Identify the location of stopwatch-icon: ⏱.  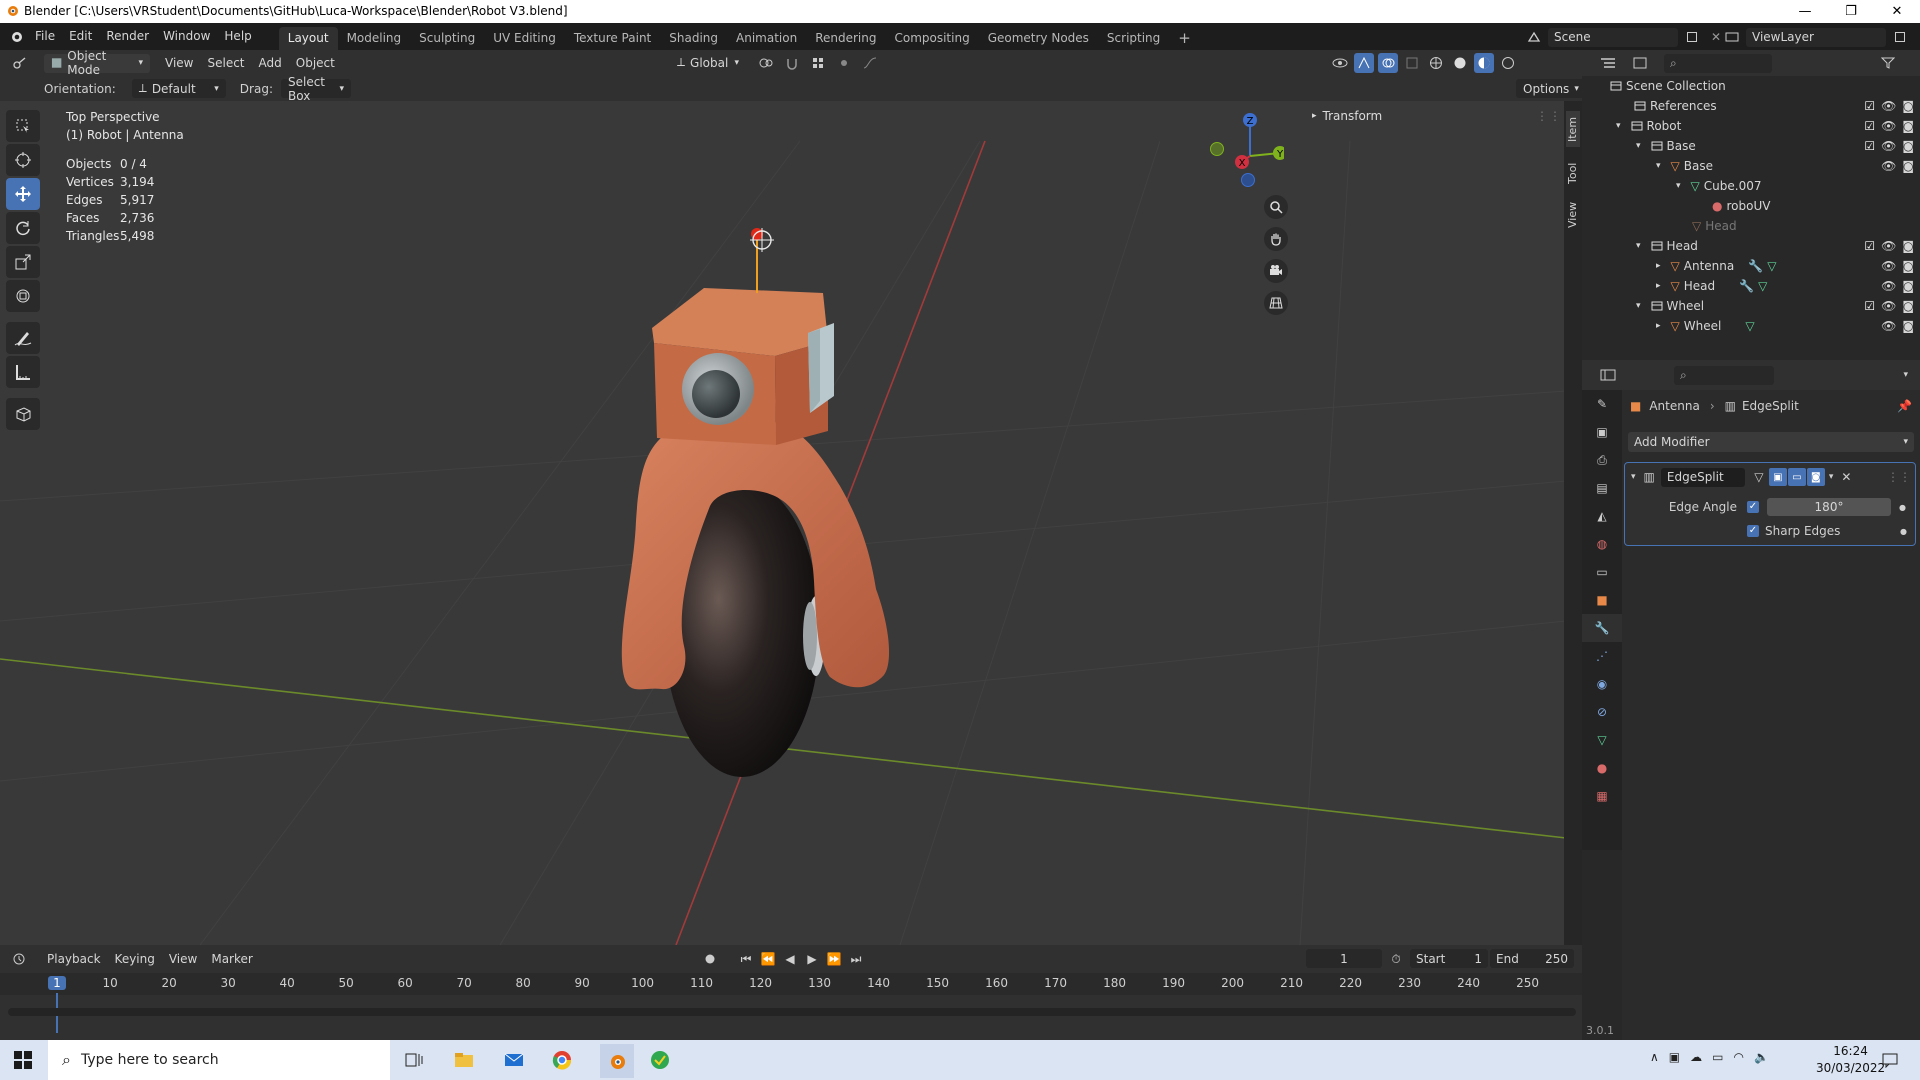
(1396, 959).